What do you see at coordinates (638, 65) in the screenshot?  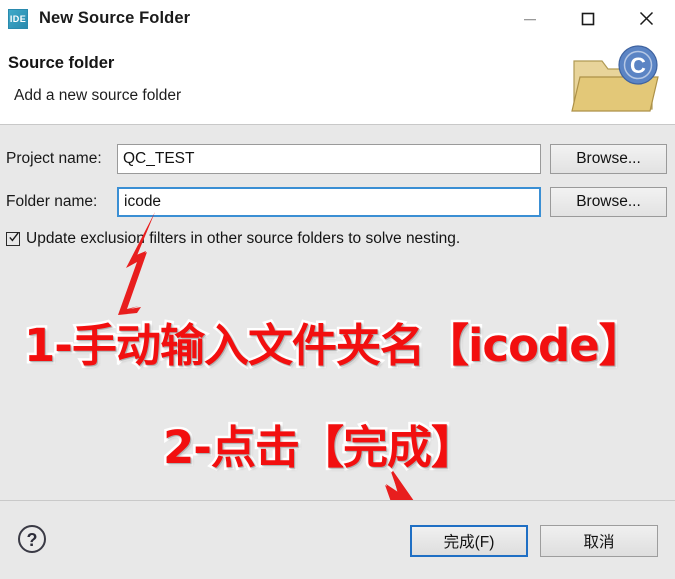 I see `svg-text: C` at bounding box center [638, 65].